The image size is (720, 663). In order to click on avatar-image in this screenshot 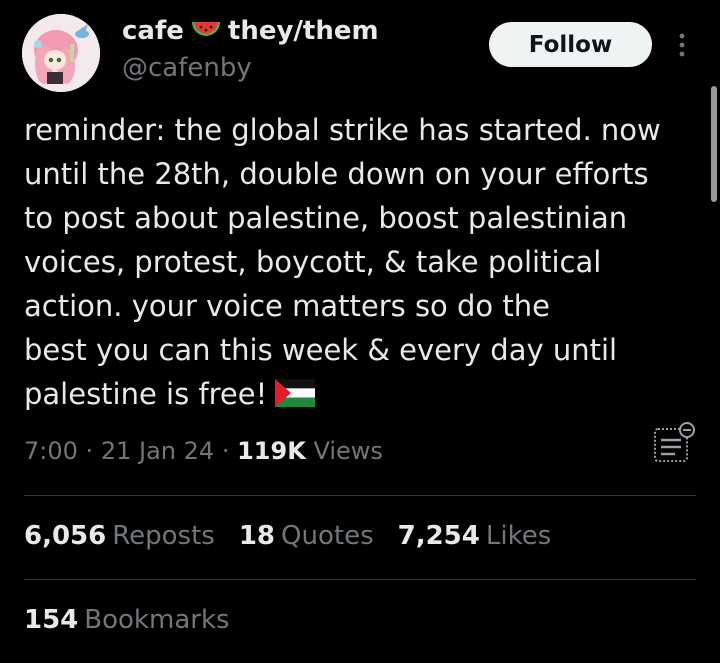, I will do `click(61, 53)`.